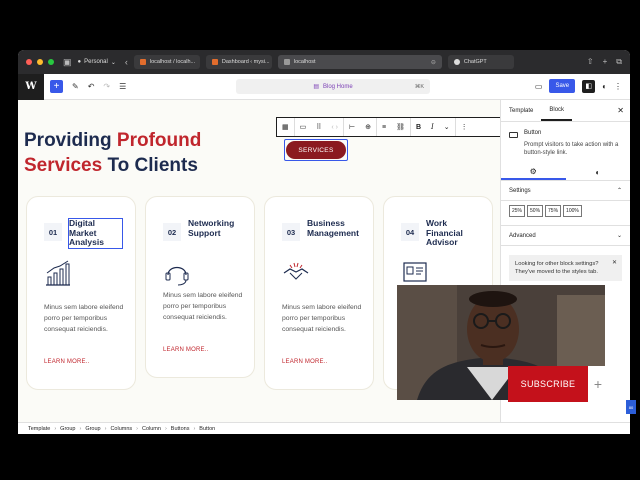 The width and height of the screenshot is (640, 480). Describe the element at coordinates (296, 271) in the screenshot. I see `handshake-icon` at that location.